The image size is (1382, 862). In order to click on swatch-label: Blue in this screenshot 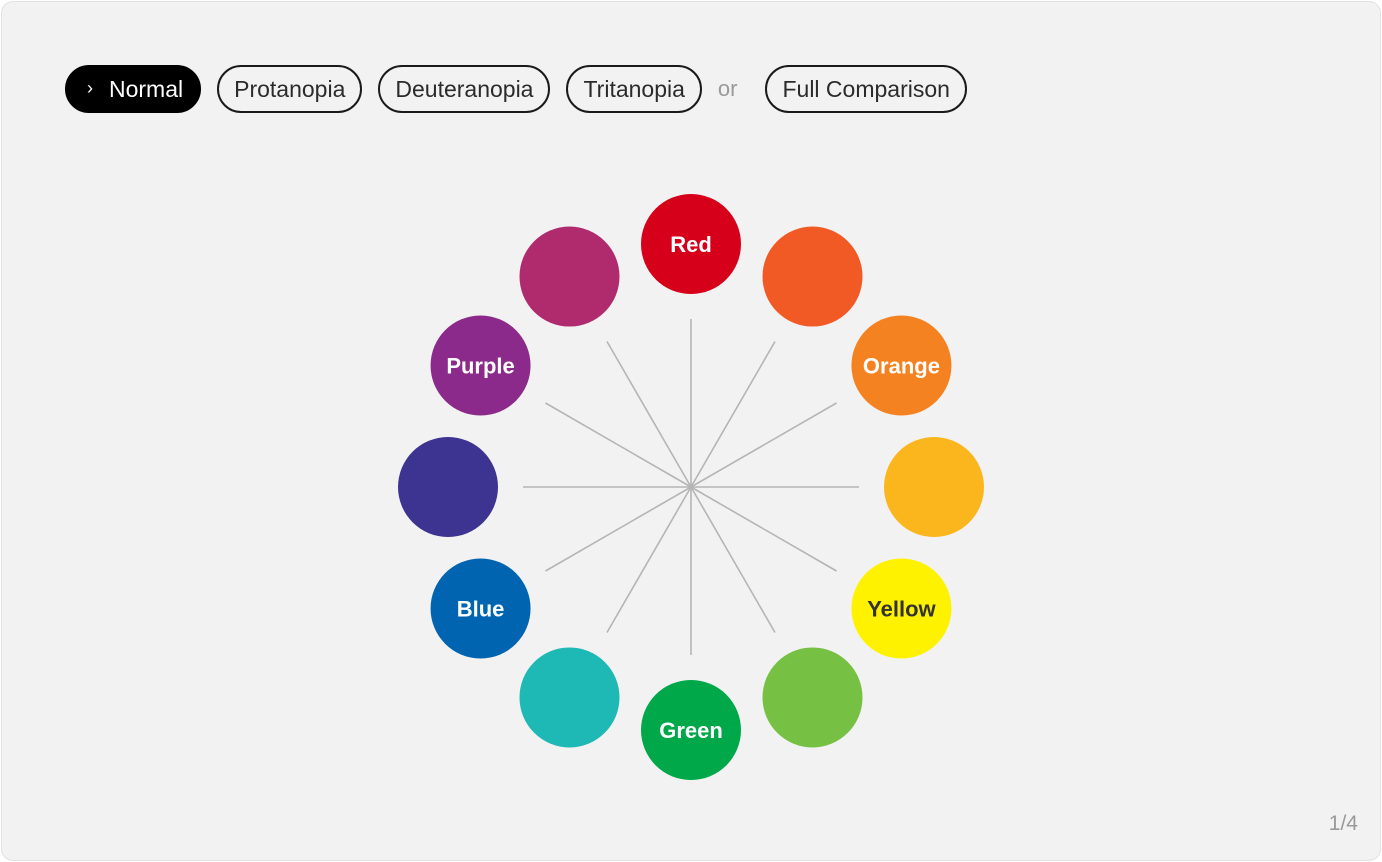, I will do `click(481, 609)`.